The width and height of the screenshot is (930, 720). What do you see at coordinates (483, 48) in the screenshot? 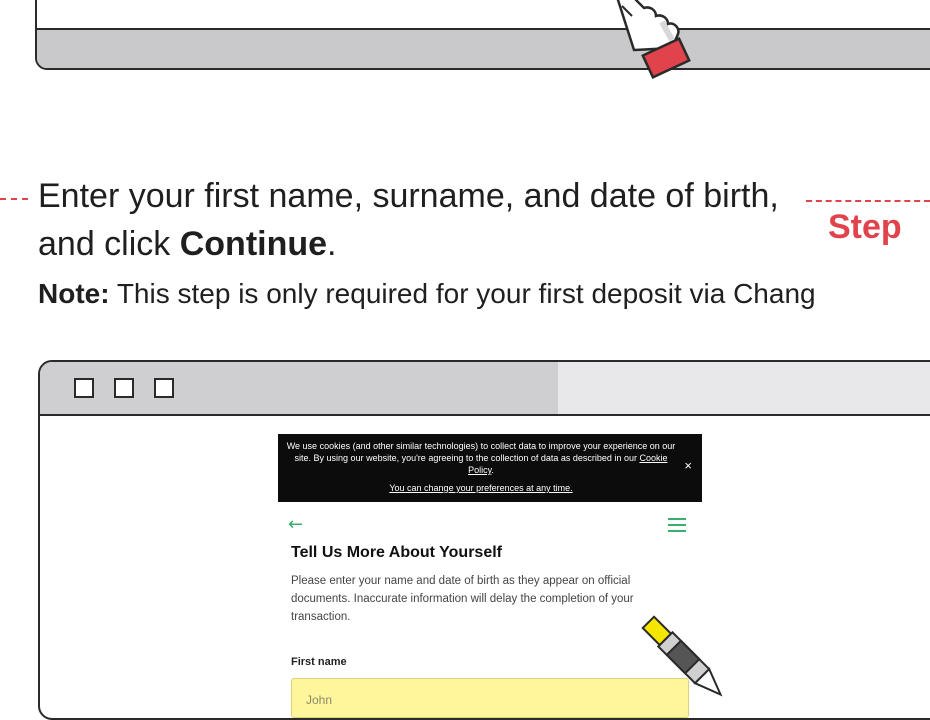
I see `frame-bottom-bar` at bounding box center [483, 48].